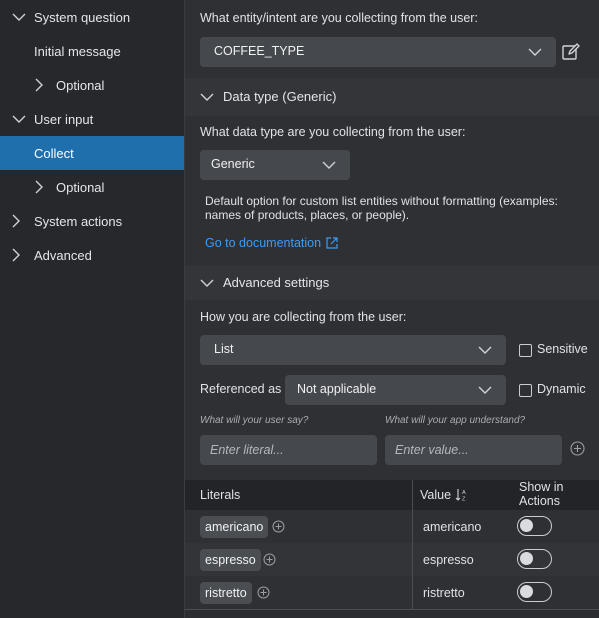 The width and height of the screenshot is (599, 618). I want to click on advanced-settings-header: Advanced settings, so click(392, 283).